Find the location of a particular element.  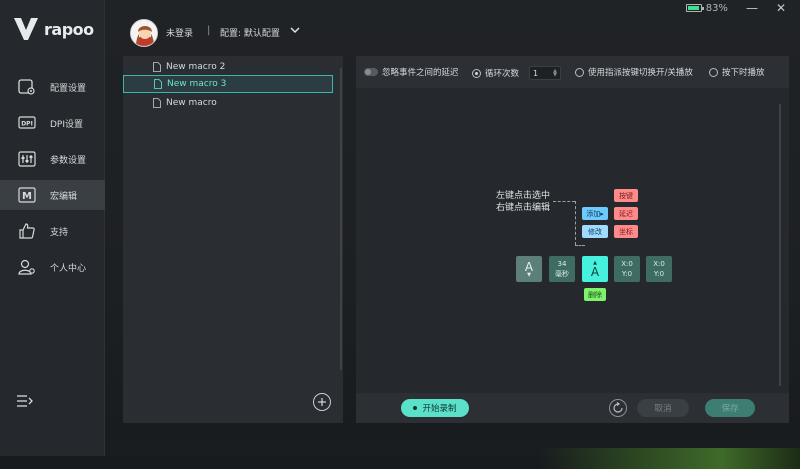

insert-key-chip: 按键 is located at coordinates (626, 195).